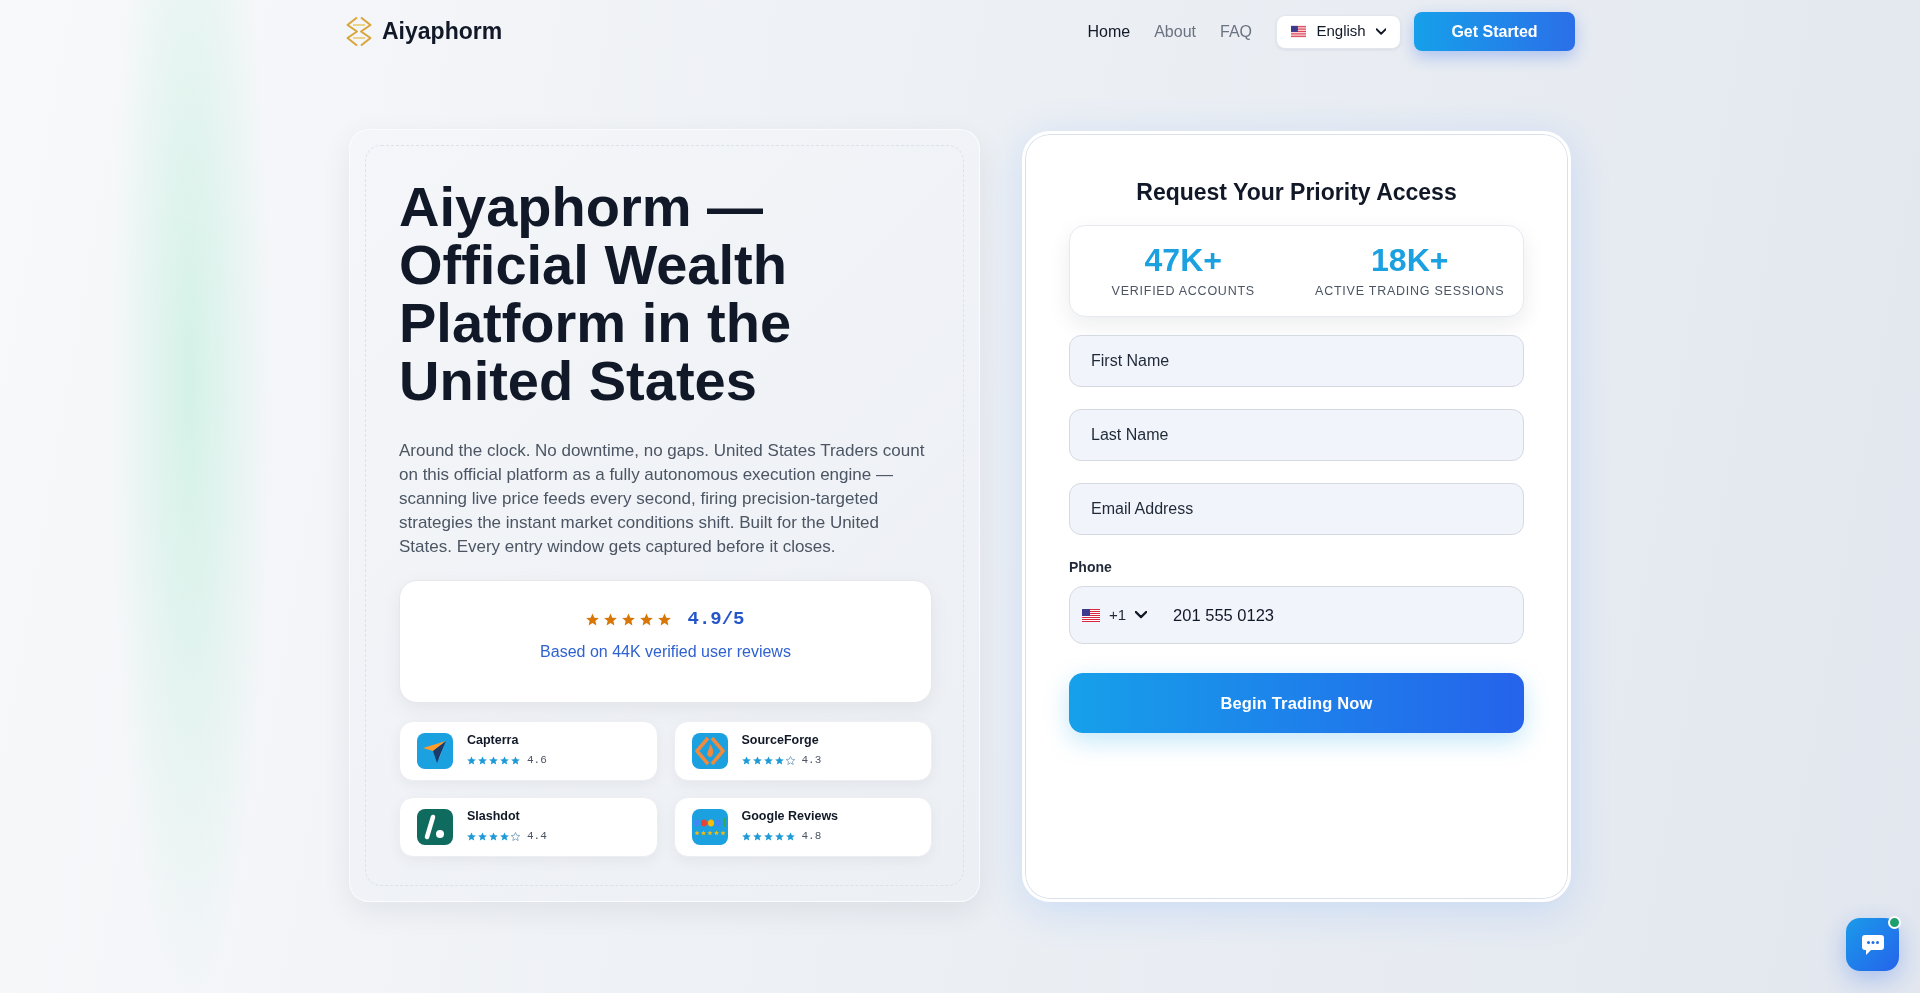 The image size is (1920, 993). I want to click on nav-link: FAQ, so click(1236, 31).